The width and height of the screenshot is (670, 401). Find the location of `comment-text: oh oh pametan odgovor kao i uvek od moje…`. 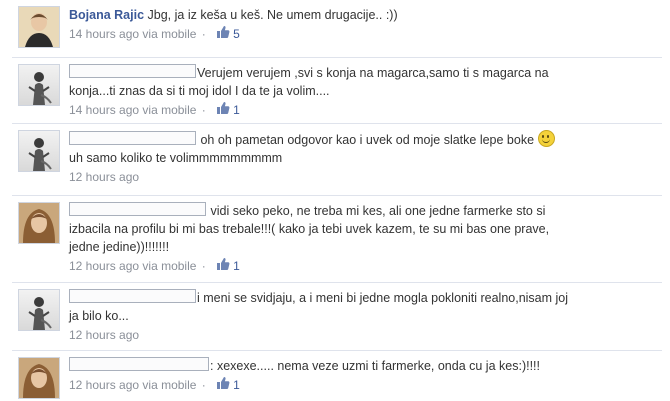

comment-text: oh oh pametan odgovor kao i uvek od moje… is located at coordinates (367, 140).